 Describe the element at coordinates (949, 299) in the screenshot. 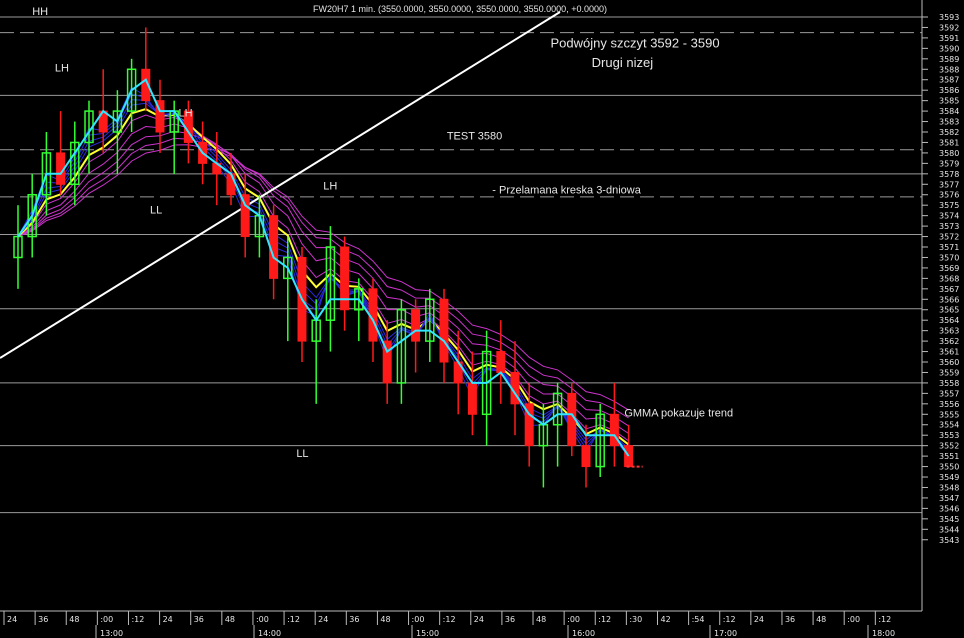

I see `y-tick-label: 3566` at that location.